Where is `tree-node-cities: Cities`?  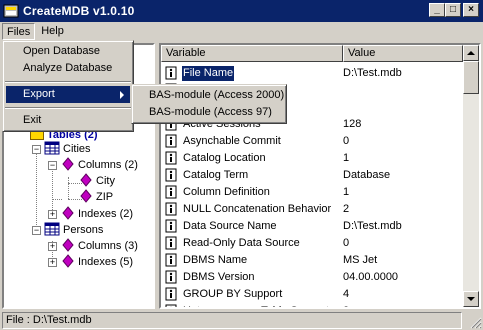 tree-node-cities: Cities is located at coordinates (67, 149).